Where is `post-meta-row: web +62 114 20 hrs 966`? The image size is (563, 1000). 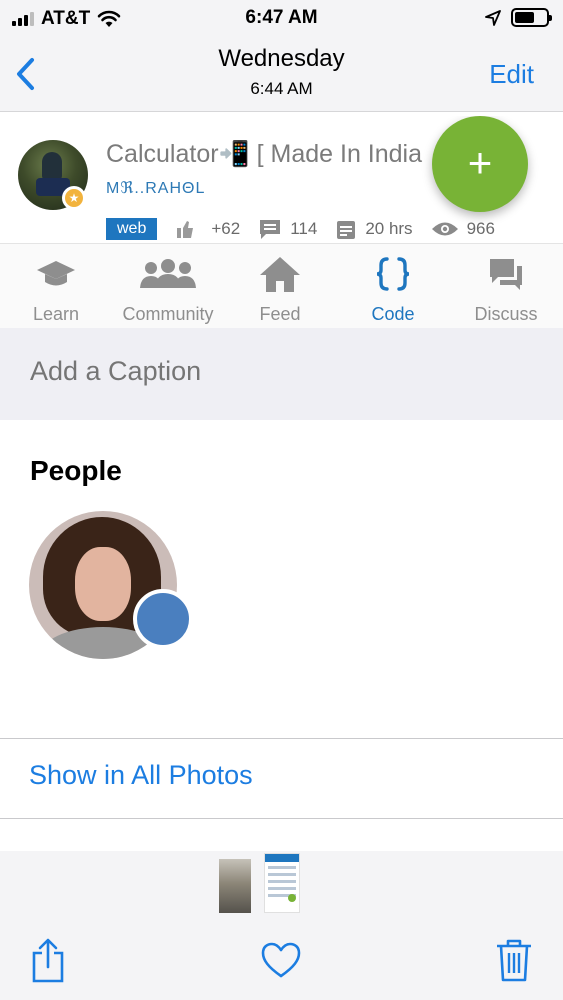
post-meta-row: web +62 114 20 hrs 966 is located at coordinates (300, 229).